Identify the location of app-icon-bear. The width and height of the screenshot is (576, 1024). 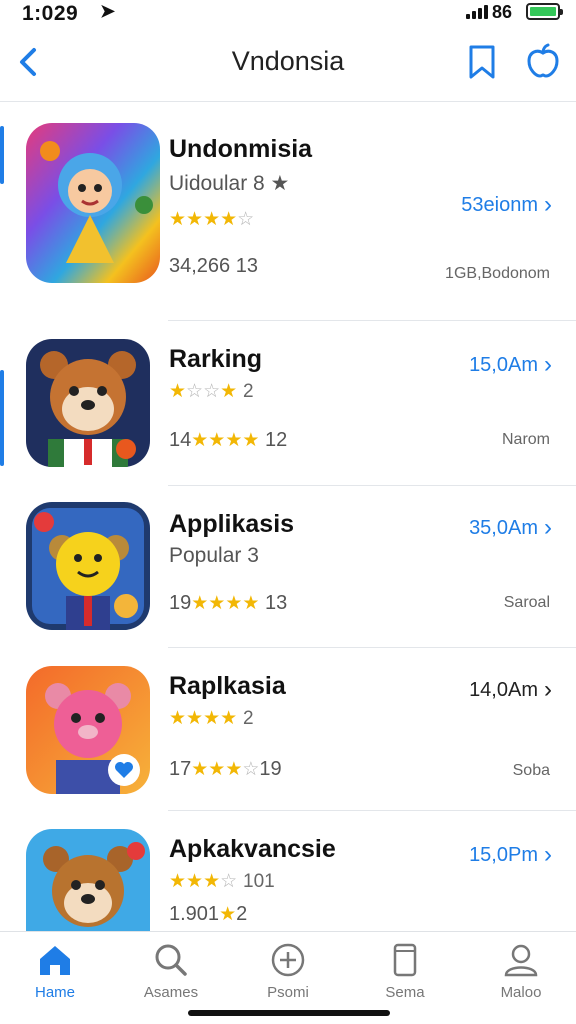
(88, 403).